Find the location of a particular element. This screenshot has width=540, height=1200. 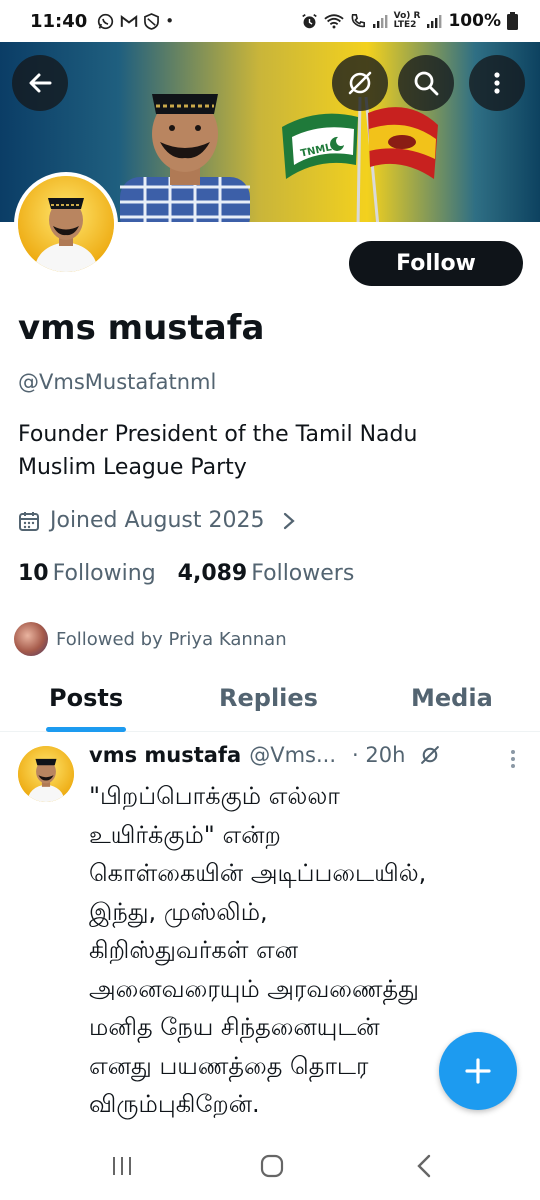

shield-icon is located at coordinates (152, 21).